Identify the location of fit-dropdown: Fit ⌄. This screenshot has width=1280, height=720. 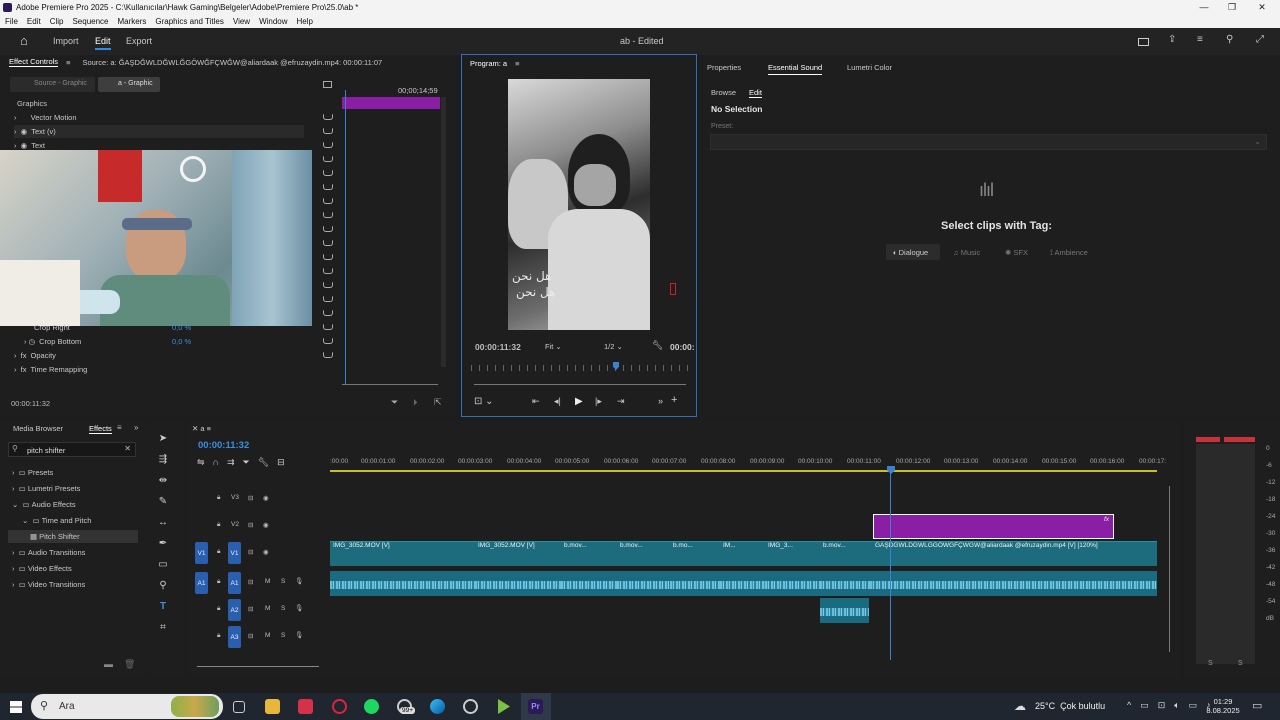
(553, 346).